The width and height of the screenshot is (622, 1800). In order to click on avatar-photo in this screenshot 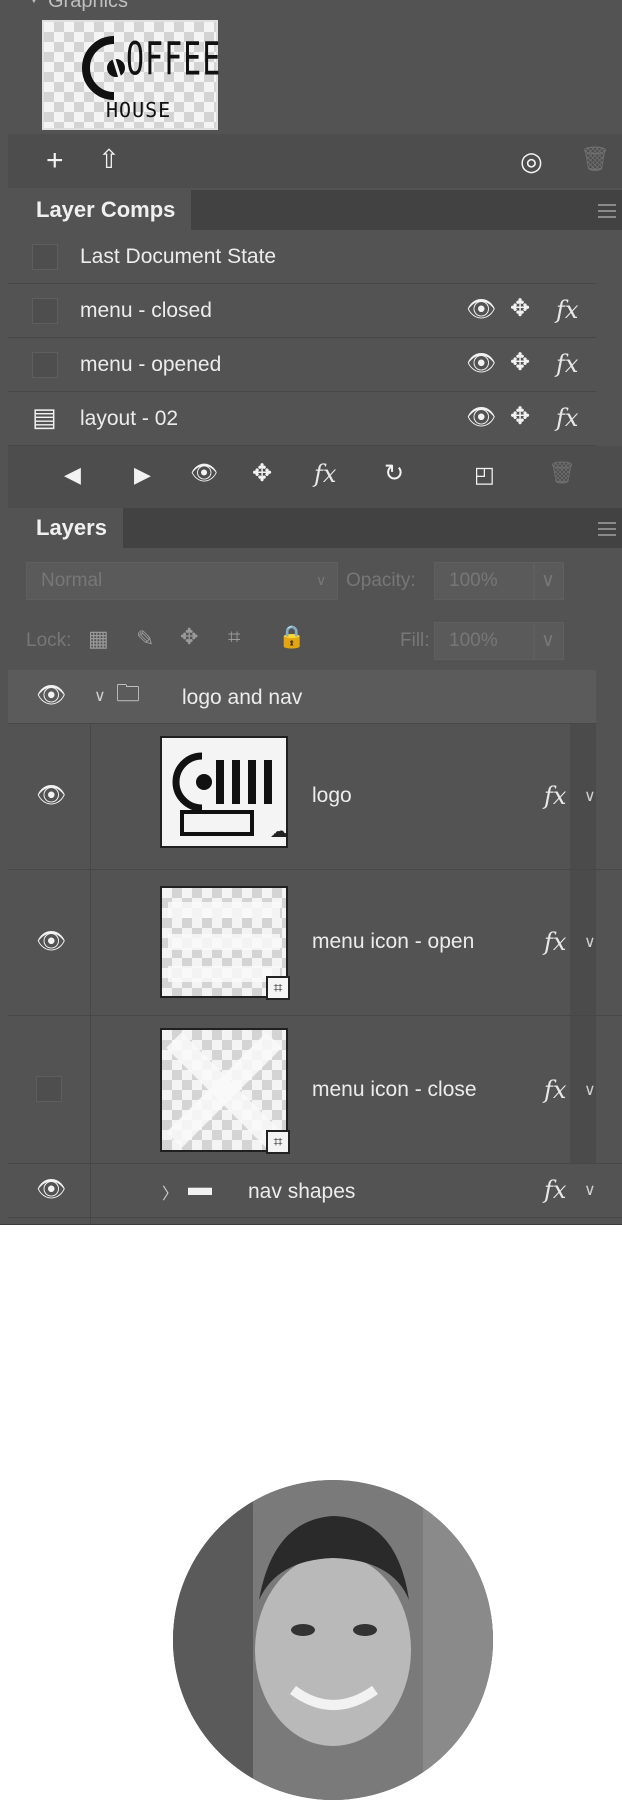, I will do `click(333, 1640)`.